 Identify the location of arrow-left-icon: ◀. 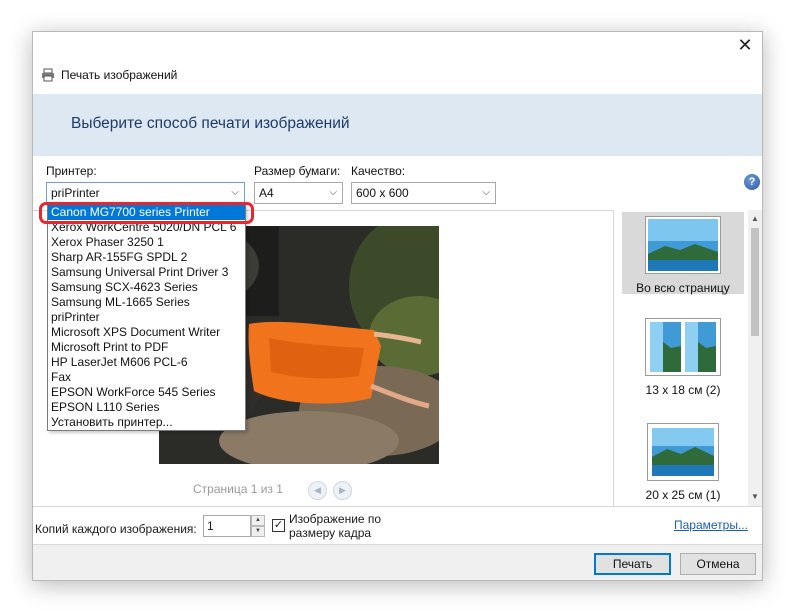
(317, 490).